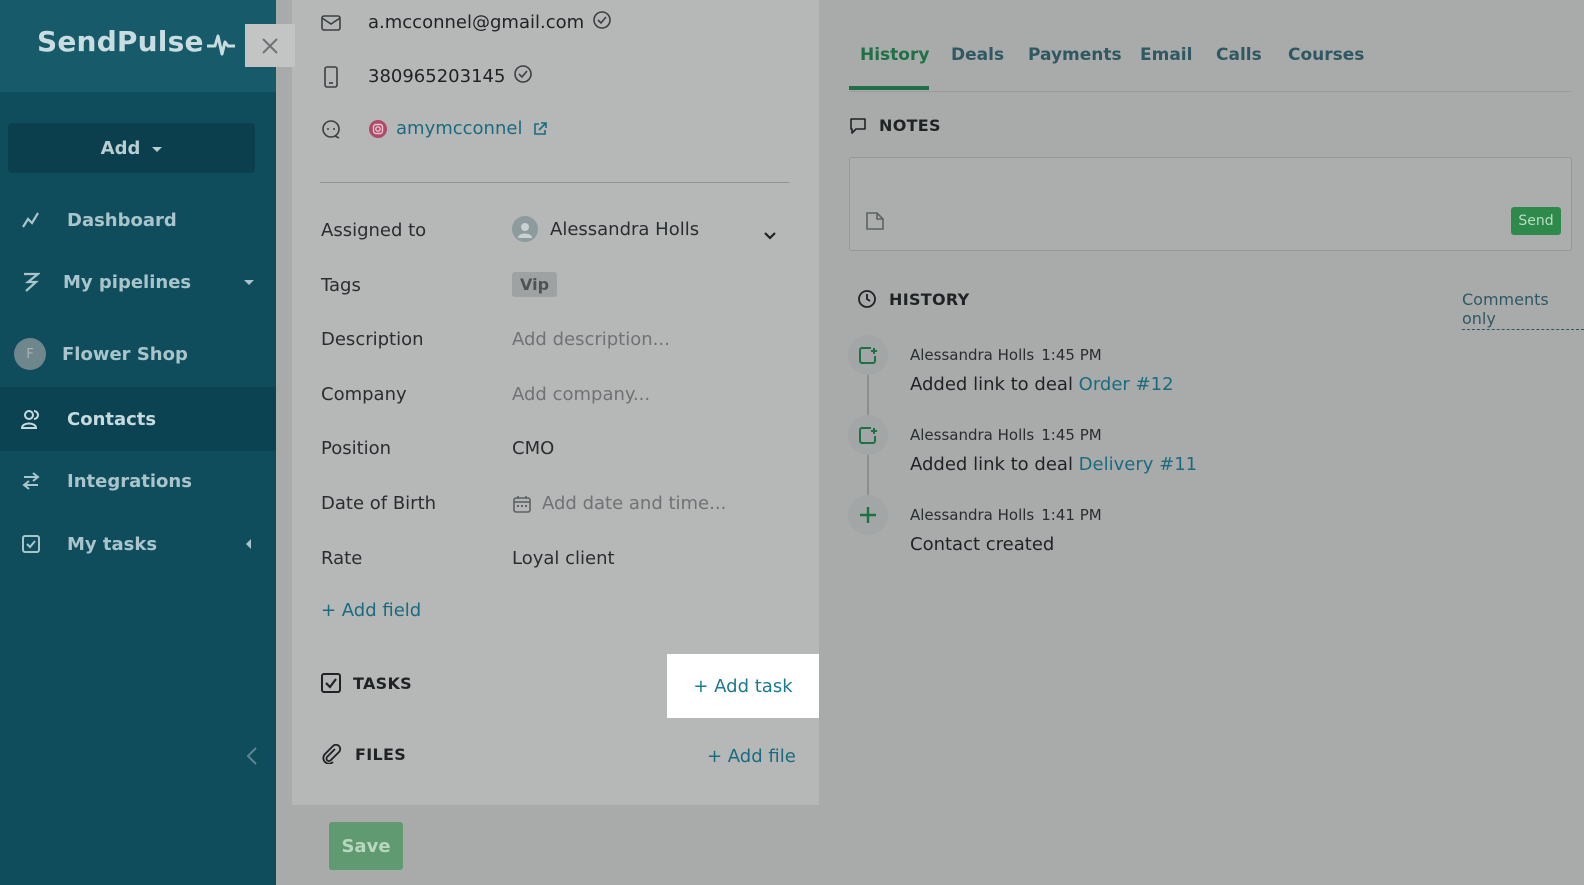 Image resolution: width=1584 pixels, height=885 pixels. I want to click on comment-icon, so click(858, 126).